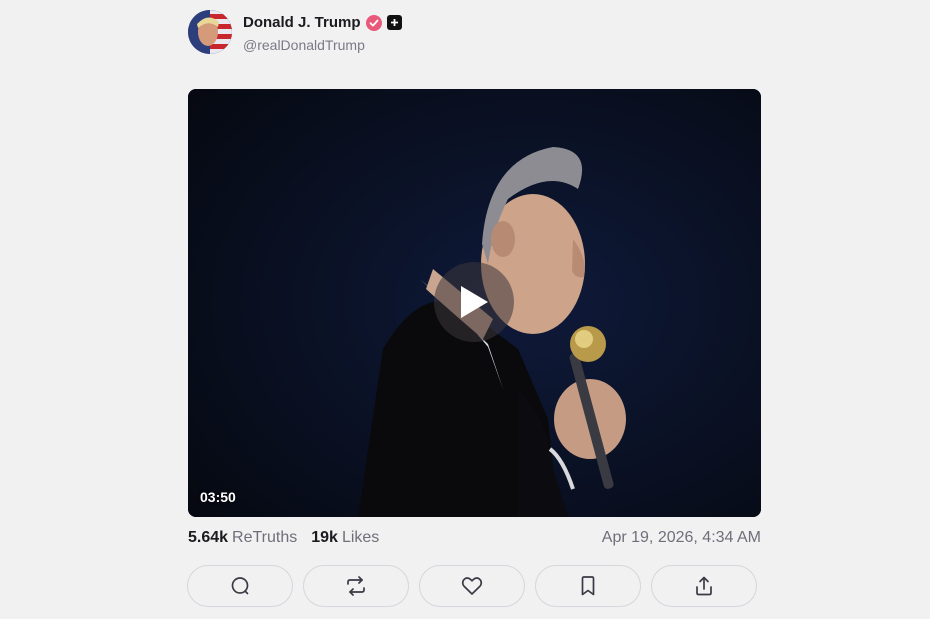 The image size is (930, 619). I want to click on post-timestamp: Apr 19, 2026, 4:34 AM, so click(681, 538).